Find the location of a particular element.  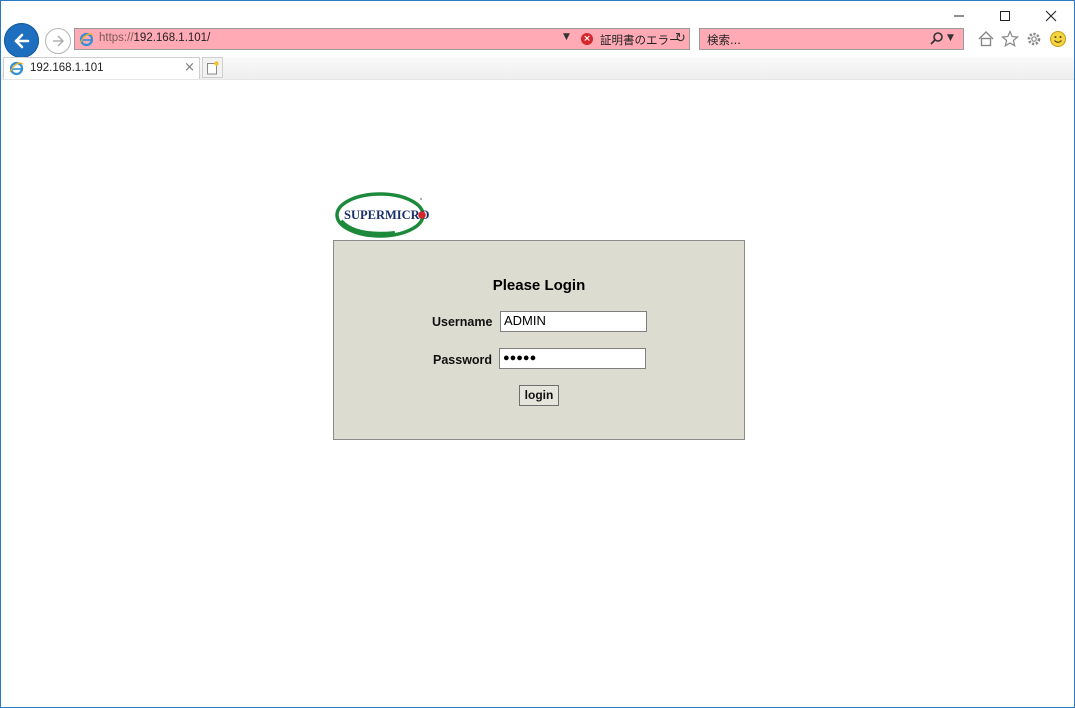

cert-error-label: 証明書のエラー is located at coordinates (640, 40).